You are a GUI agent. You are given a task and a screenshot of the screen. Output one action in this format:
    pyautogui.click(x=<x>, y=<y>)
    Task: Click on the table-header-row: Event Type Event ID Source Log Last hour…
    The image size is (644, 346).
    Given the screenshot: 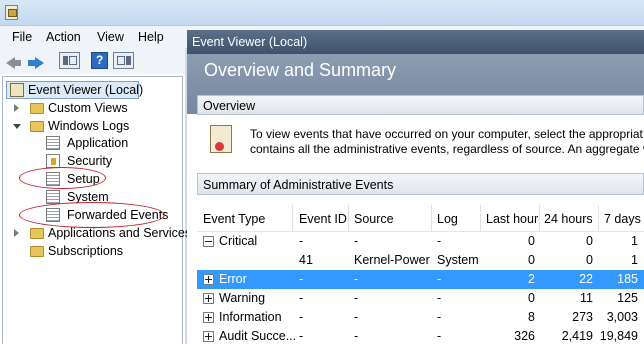 What is the action you would take?
    pyautogui.click(x=420, y=218)
    